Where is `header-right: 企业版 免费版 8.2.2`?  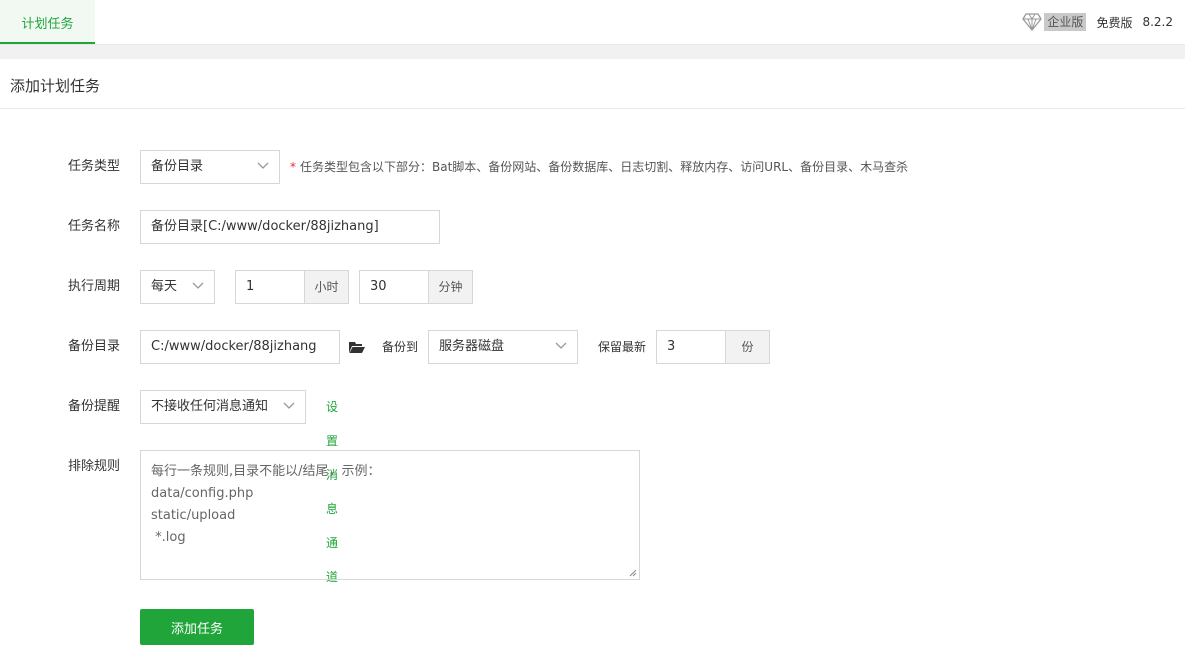 header-right: 企业版 免费版 8.2.2 is located at coordinates (1097, 22).